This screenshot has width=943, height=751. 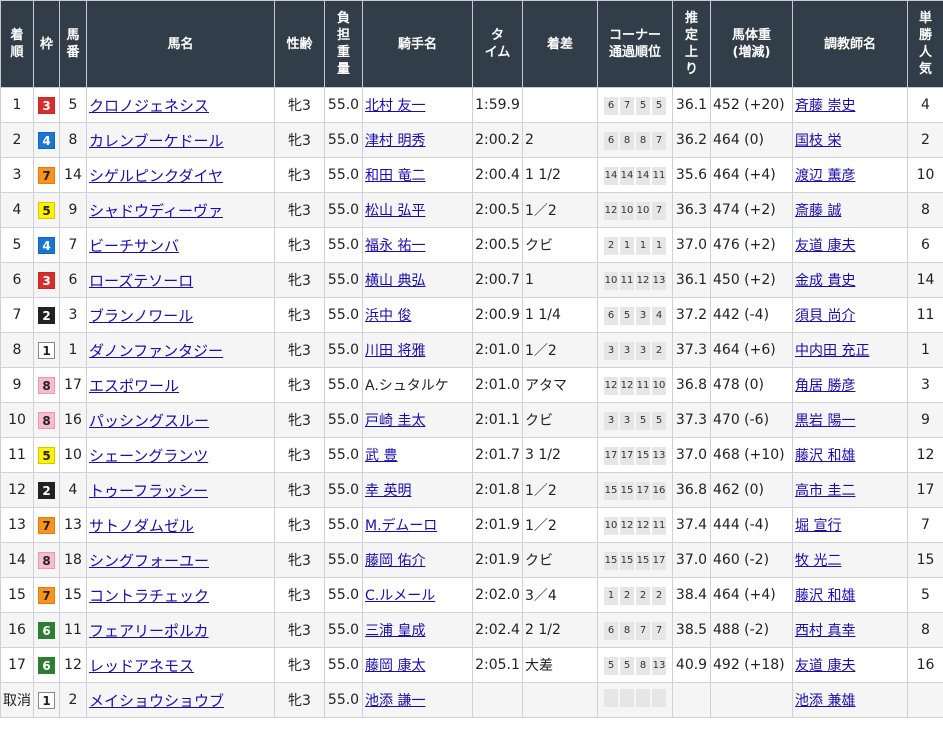 What do you see at coordinates (180, 44) in the screenshot?
I see `header-horse-name: 馬名` at bounding box center [180, 44].